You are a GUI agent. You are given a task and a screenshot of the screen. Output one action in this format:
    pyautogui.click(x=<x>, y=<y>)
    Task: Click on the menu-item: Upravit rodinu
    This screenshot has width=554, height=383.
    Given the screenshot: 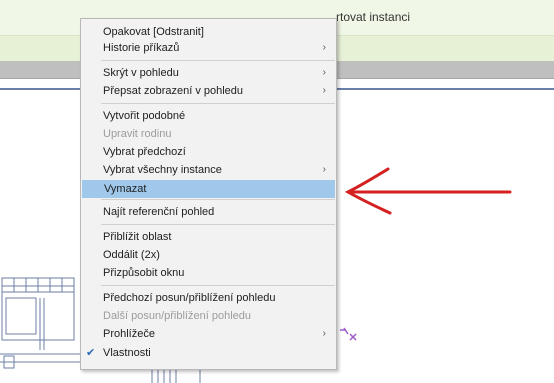 What is the action you would take?
    pyautogui.click(x=208, y=134)
    